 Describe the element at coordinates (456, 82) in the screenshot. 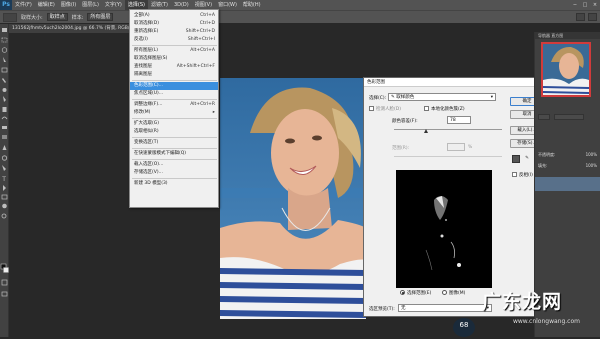

I see `dialog-title-bar: 色彩范围 ×` at that location.